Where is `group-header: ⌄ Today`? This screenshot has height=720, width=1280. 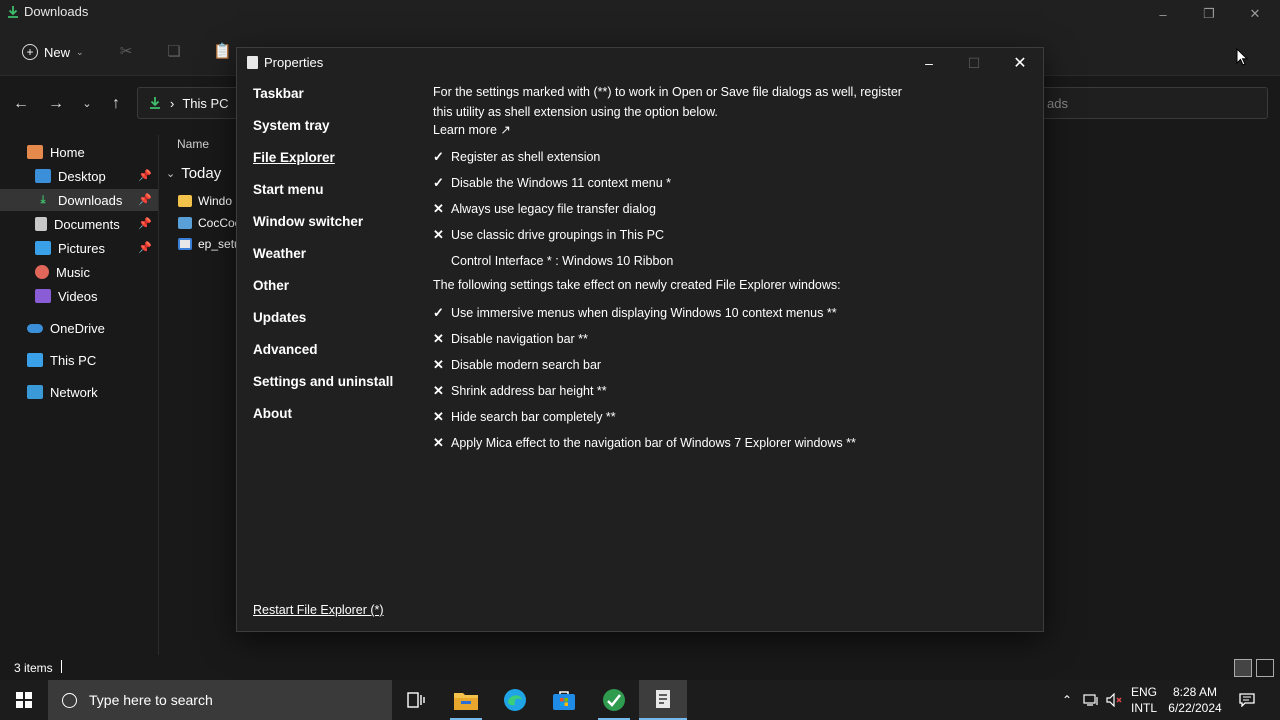
group-header: ⌄ Today is located at coordinates (193, 173).